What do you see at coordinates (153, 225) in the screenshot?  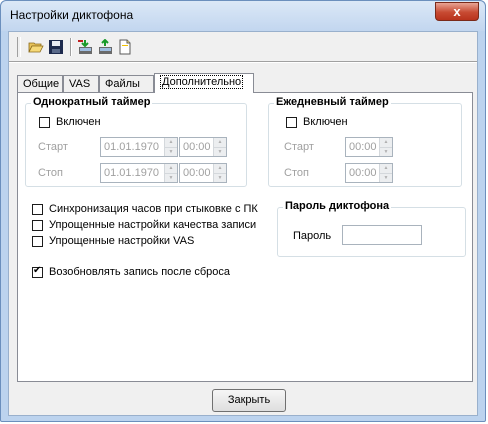 I see `checkbox-label: Упрощенные настройки качества записи` at bounding box center [153, 225].